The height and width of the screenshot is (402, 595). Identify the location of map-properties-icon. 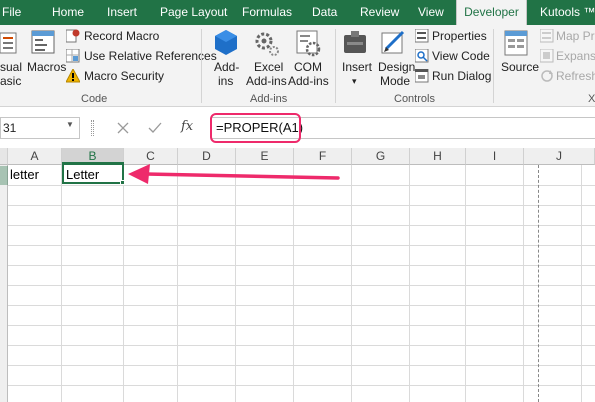
(547, 36).